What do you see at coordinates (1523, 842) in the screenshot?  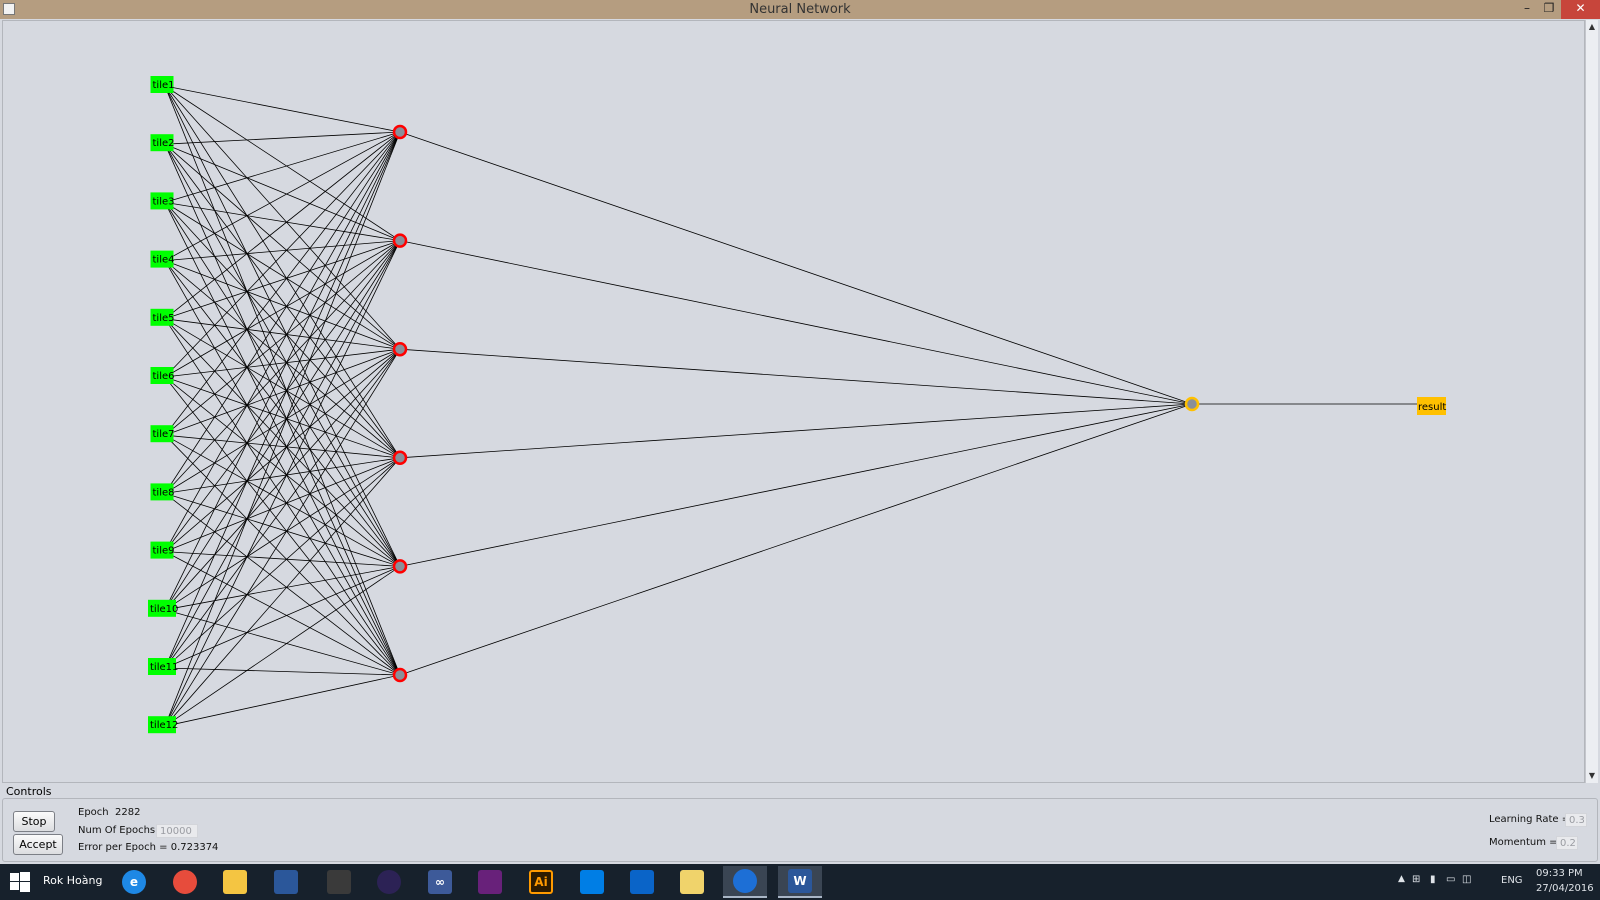 I see `momentum-label: Momentum =` at bounding box center [1523, 842].